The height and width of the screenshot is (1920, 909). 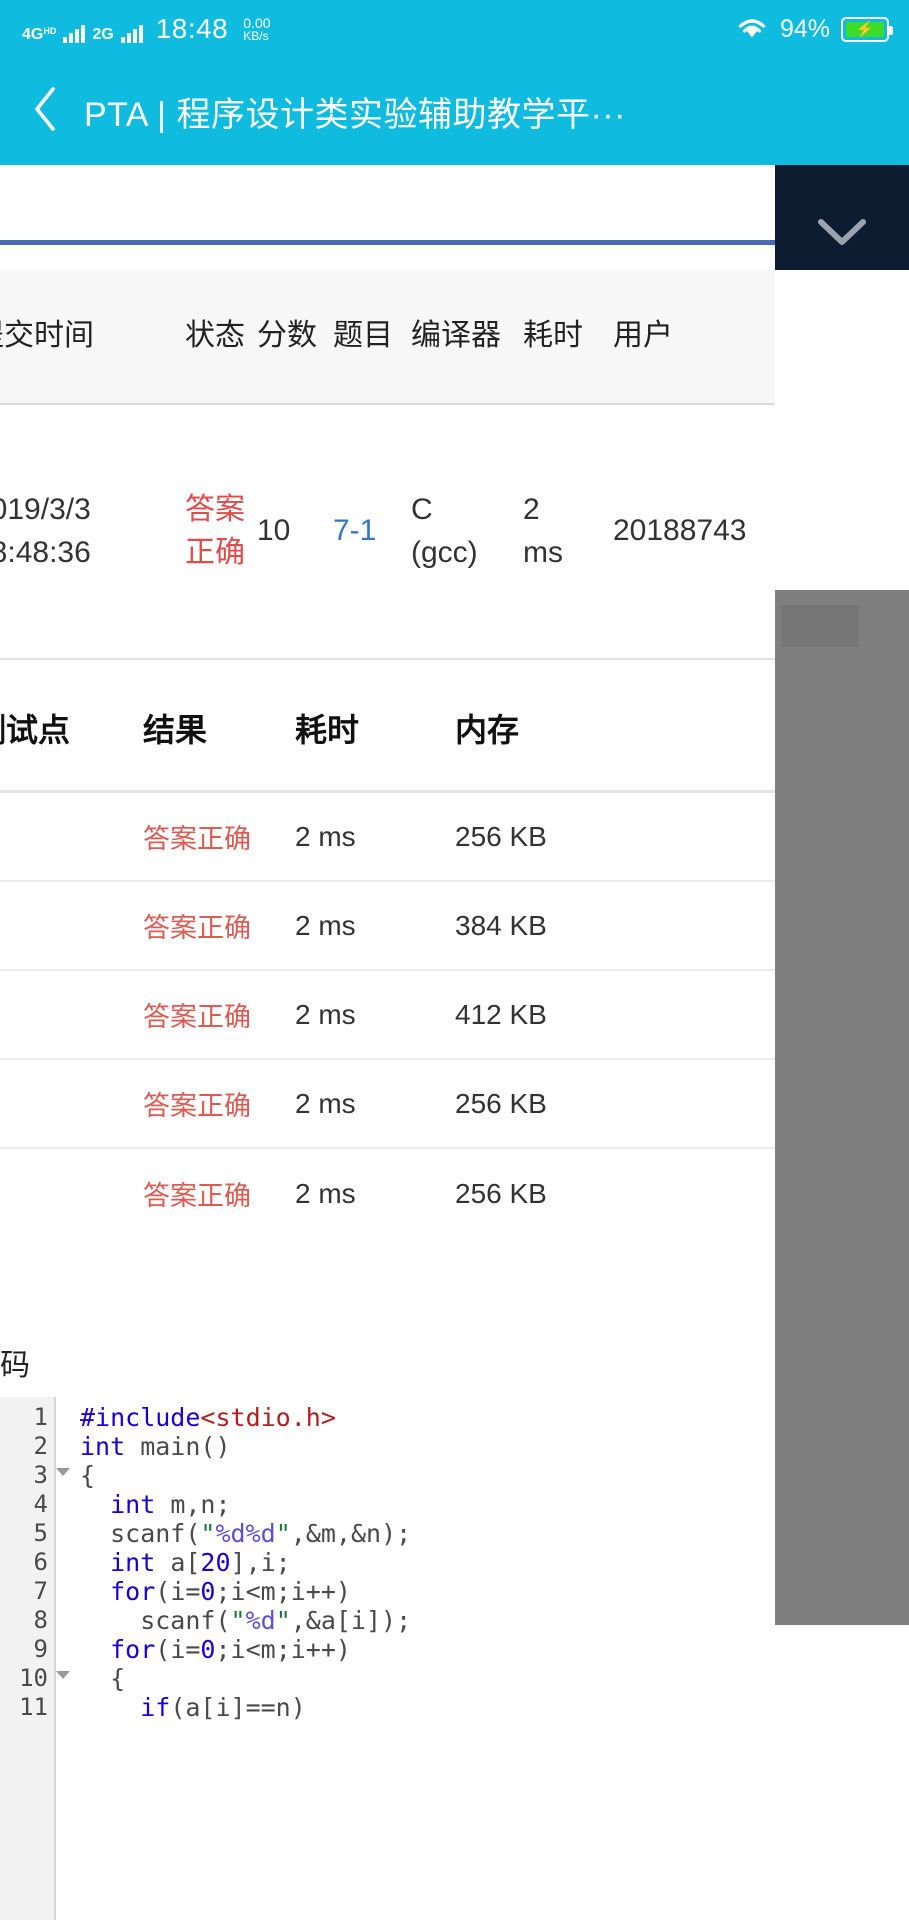 I want to click on network-type-secondary: 2G, so click(x=103, y=34).